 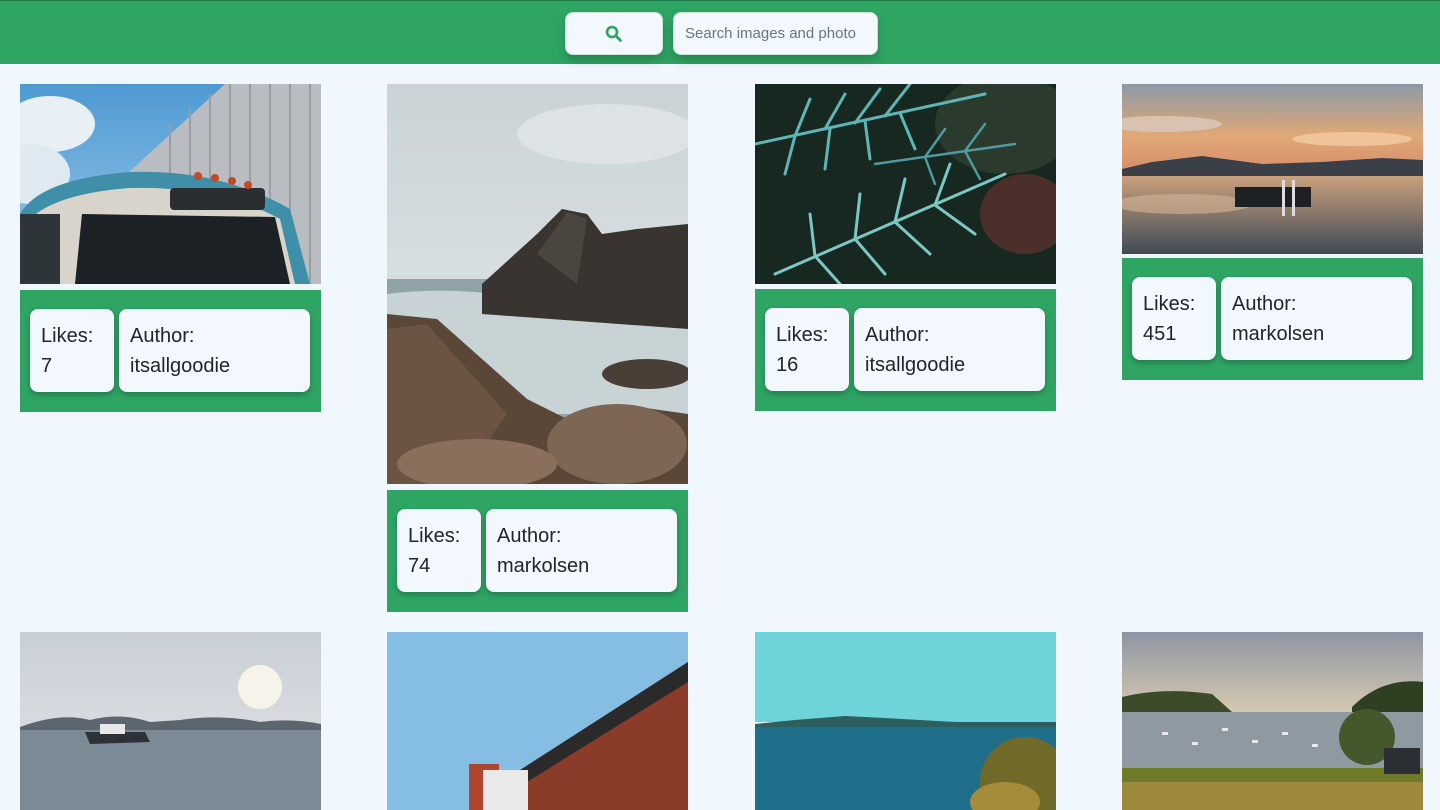 What do you see at coordinates (775, 33) in the screenshot?
I see `search-input` at bounding box center [775, 33].